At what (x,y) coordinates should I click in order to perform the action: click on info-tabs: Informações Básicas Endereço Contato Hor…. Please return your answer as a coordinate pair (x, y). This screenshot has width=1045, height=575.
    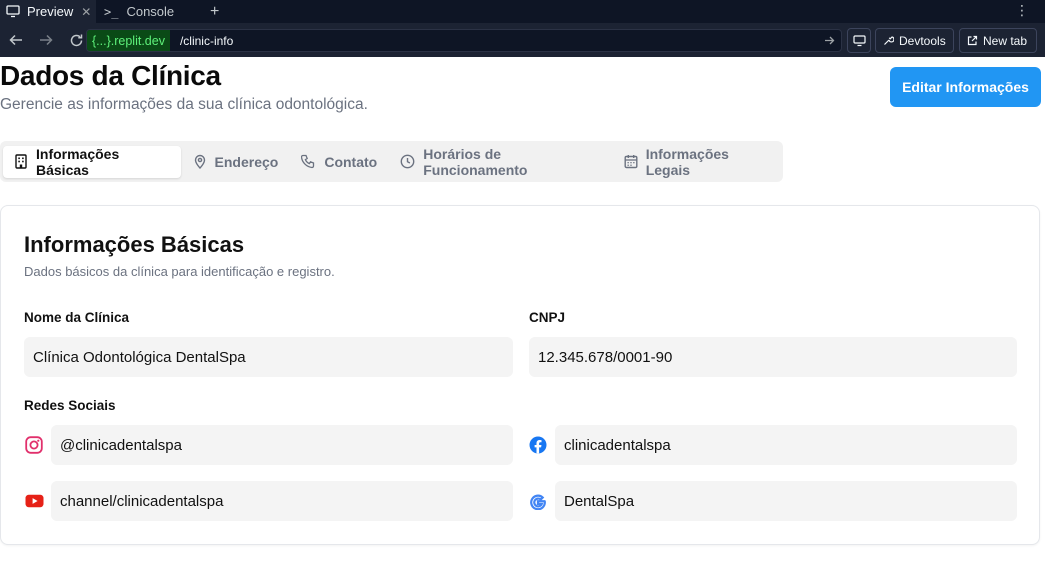
    Looking at the image, I should click on (391, 161).